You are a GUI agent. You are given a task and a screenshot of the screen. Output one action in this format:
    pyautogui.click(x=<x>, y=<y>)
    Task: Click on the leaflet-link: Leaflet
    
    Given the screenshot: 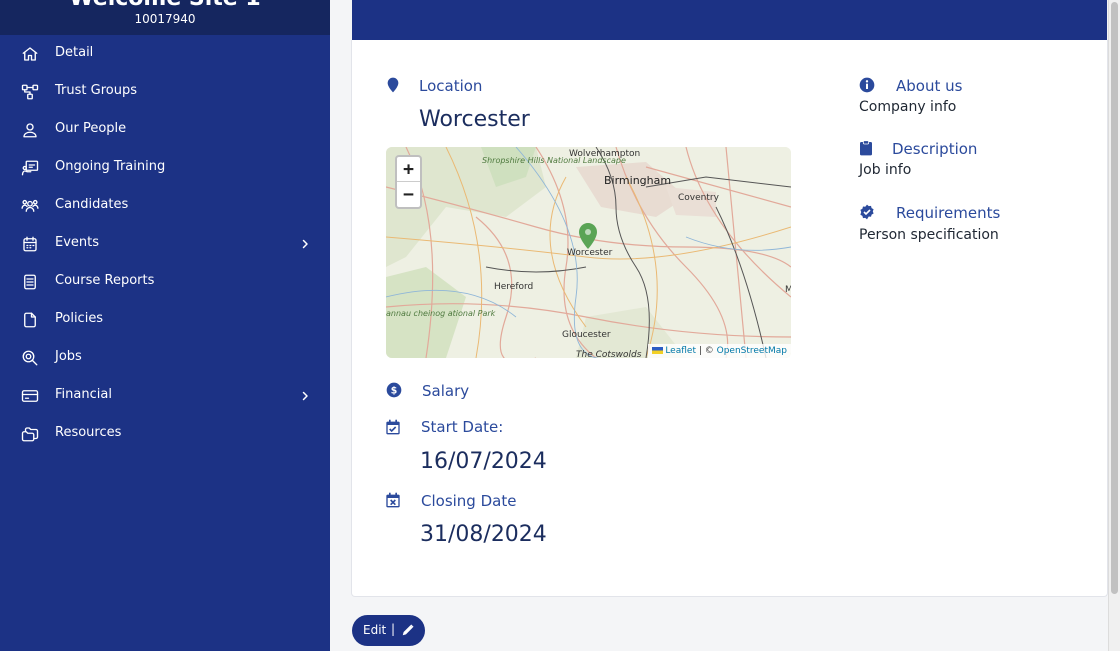 What is the action you would take?
    pyautogui.click(x=680, y=351)
    